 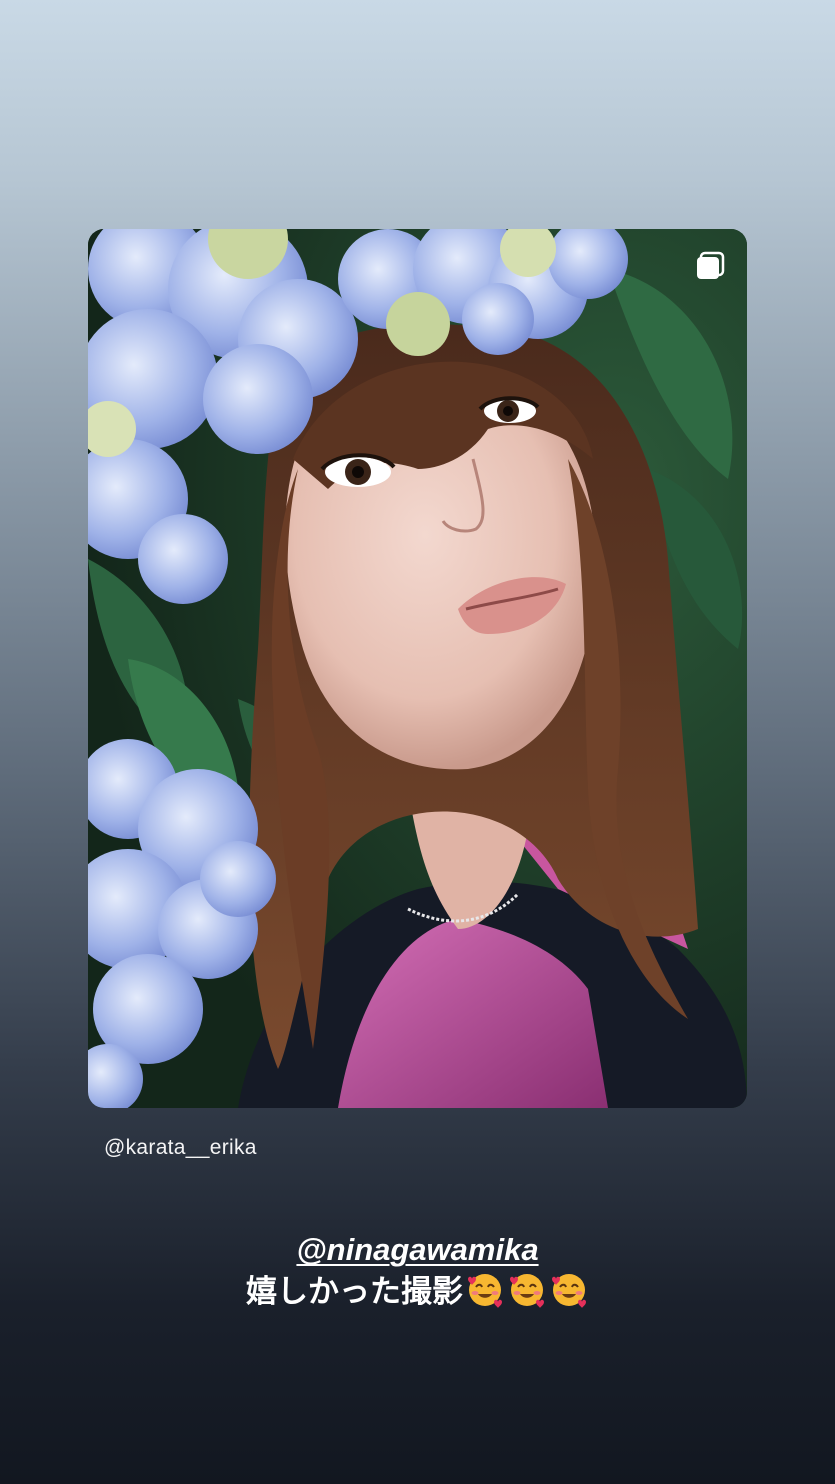 I want to click on mention-link: @ninagawamika, so click(x=417, y=1249).